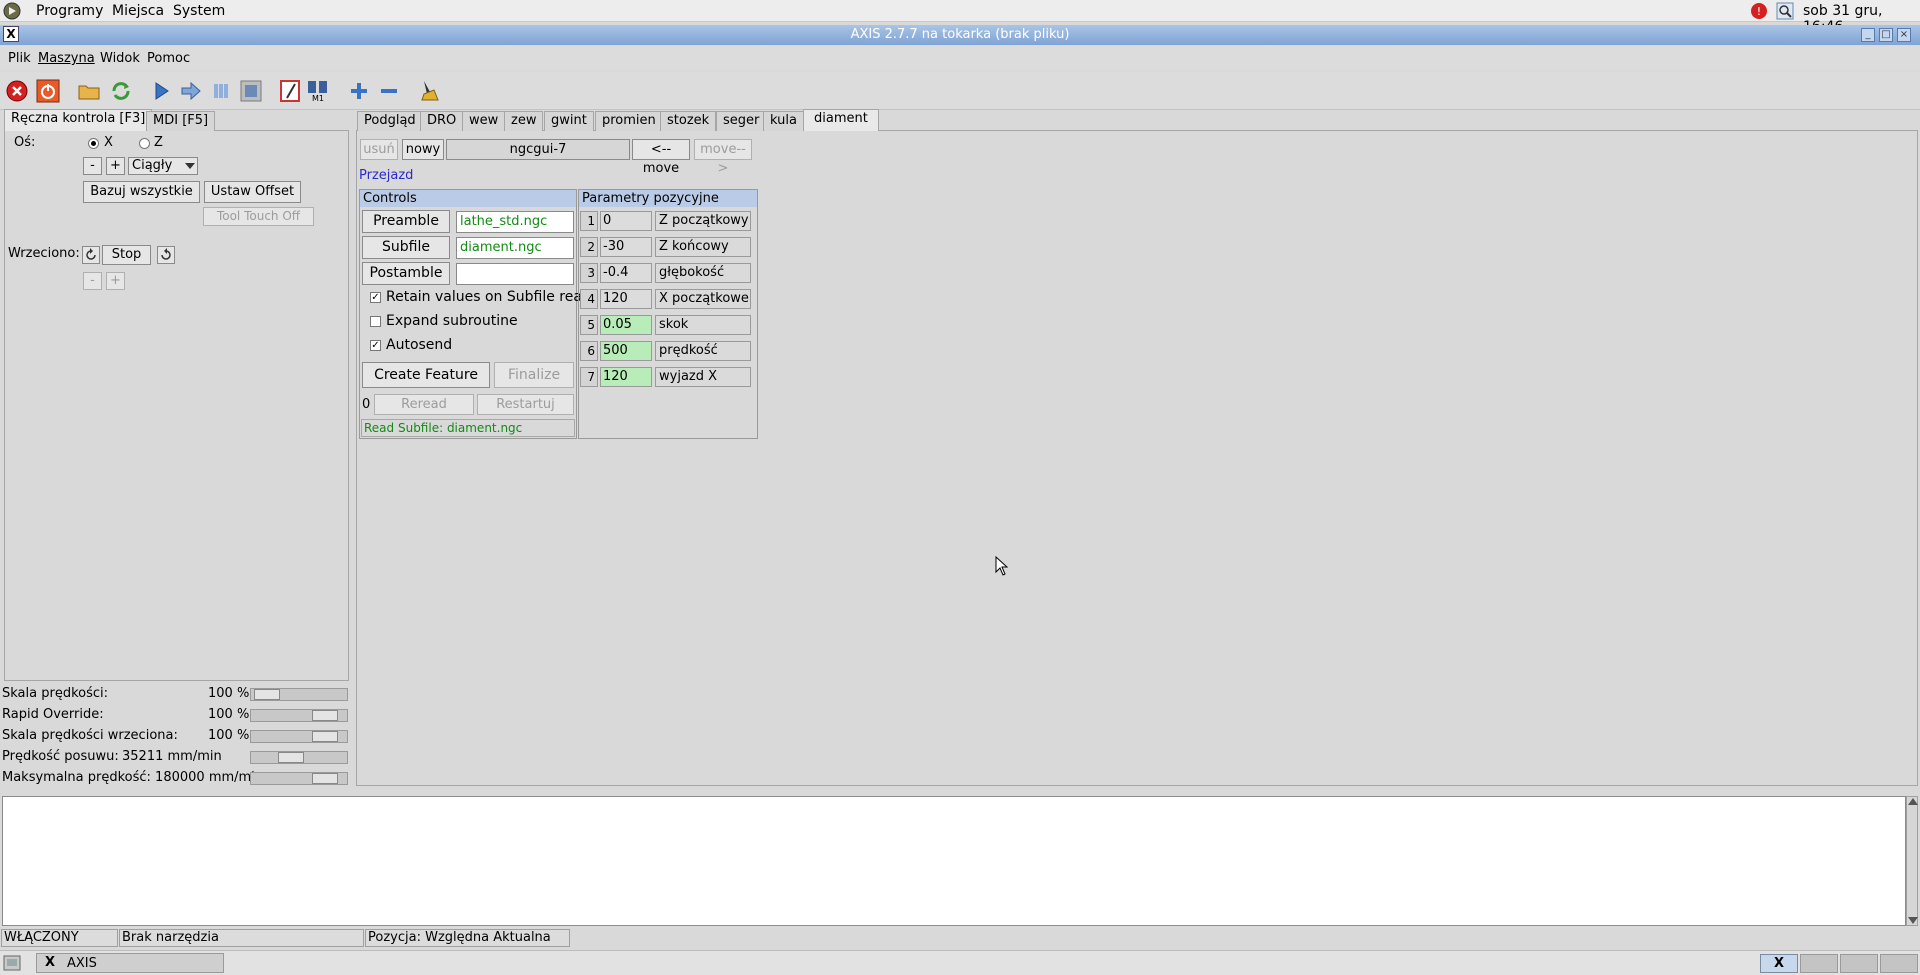 The height and width of the screenshot is (975, 1920). I want to click on menu-programy: Programy, so click(69, 11).